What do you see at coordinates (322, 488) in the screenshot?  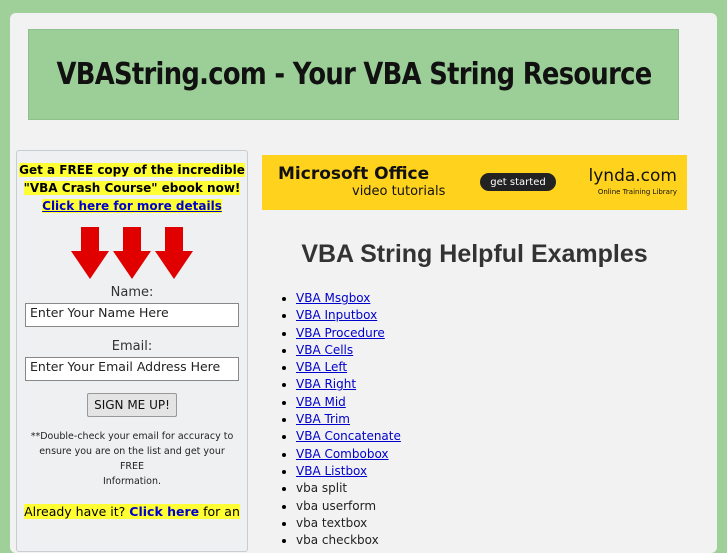 I see `example-text: vba split` at bounding box center [322, 488].